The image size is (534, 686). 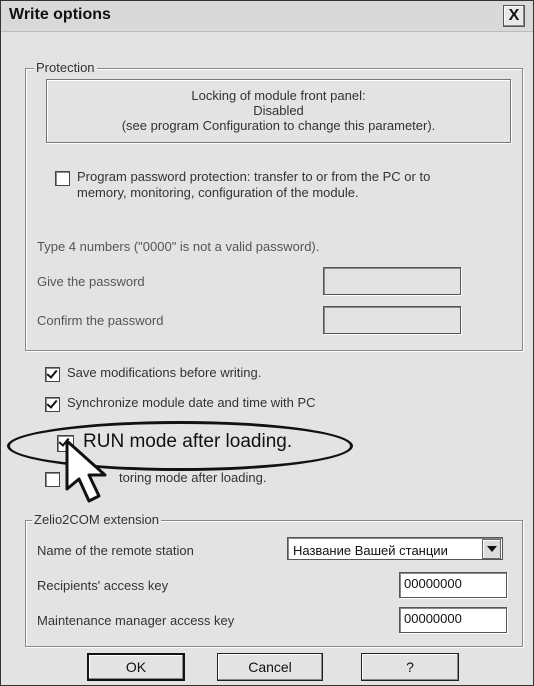 I want to click on help-button: ?, so click(x=410, y=667).